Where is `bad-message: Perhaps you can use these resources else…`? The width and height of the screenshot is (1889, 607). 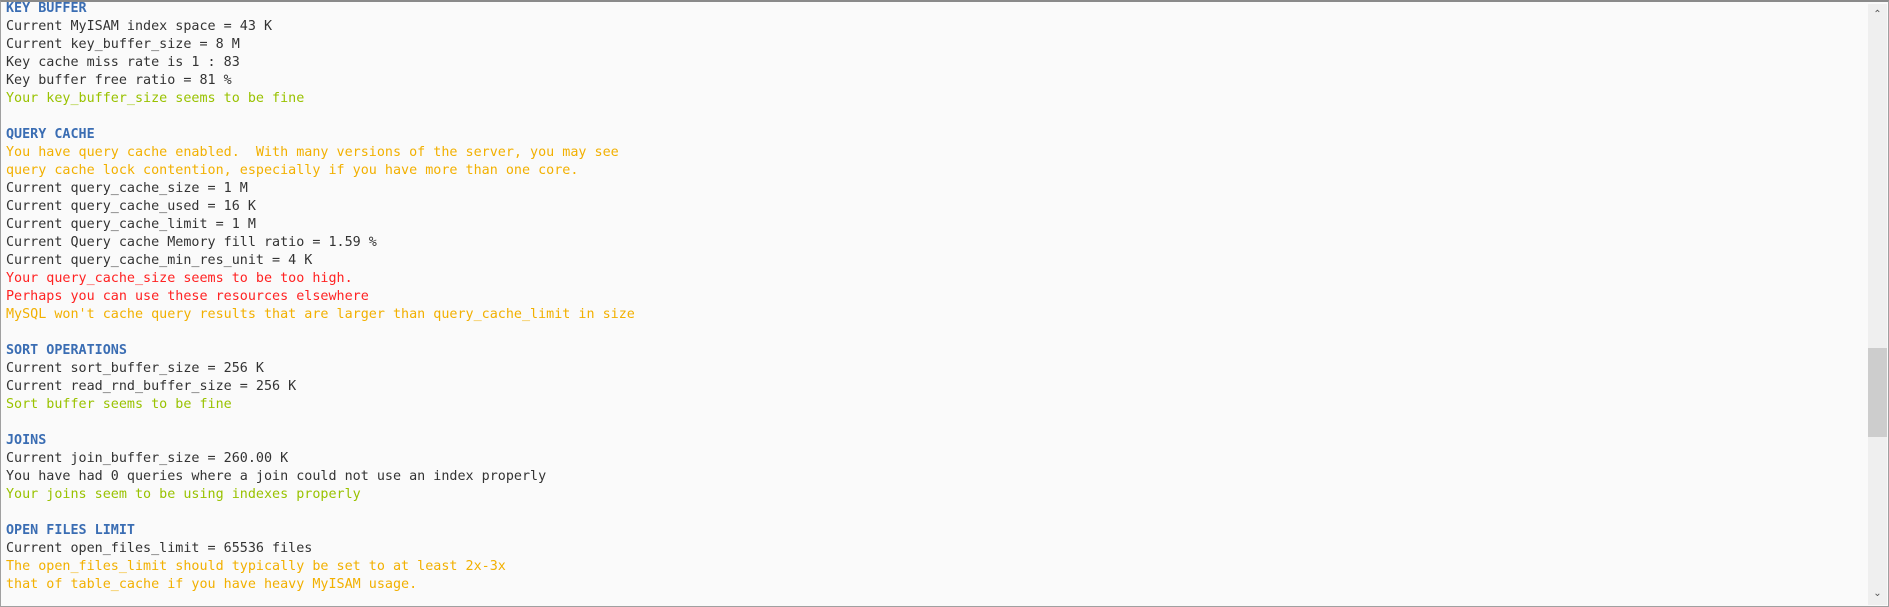
bad-message: Perhaps you can use these resources else… is located at coordinates (187, 296).